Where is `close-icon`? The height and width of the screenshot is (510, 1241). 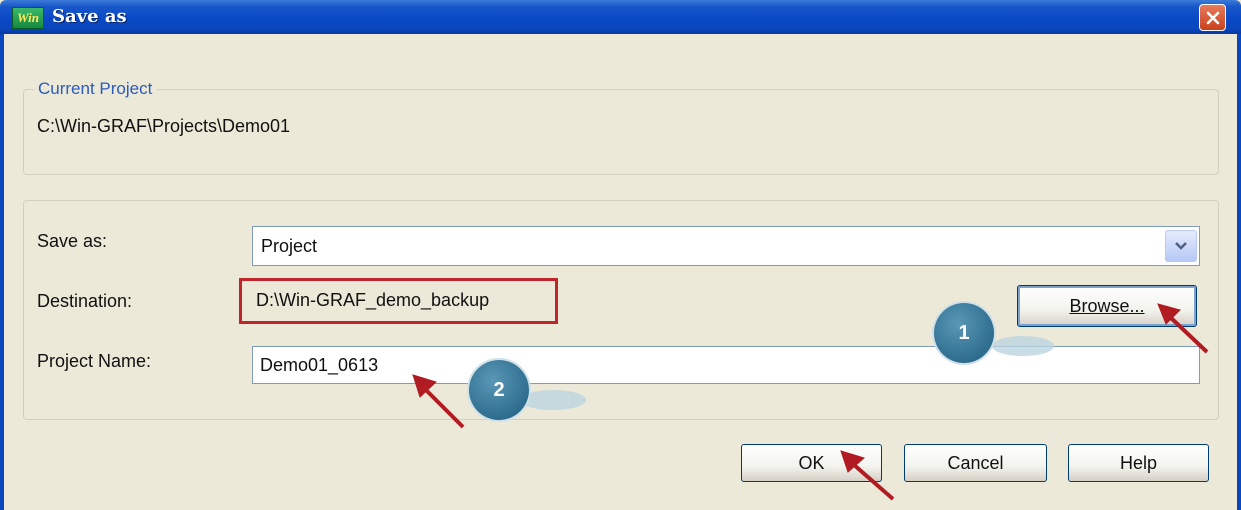 close-icon is located at coordinates (1212, 17).